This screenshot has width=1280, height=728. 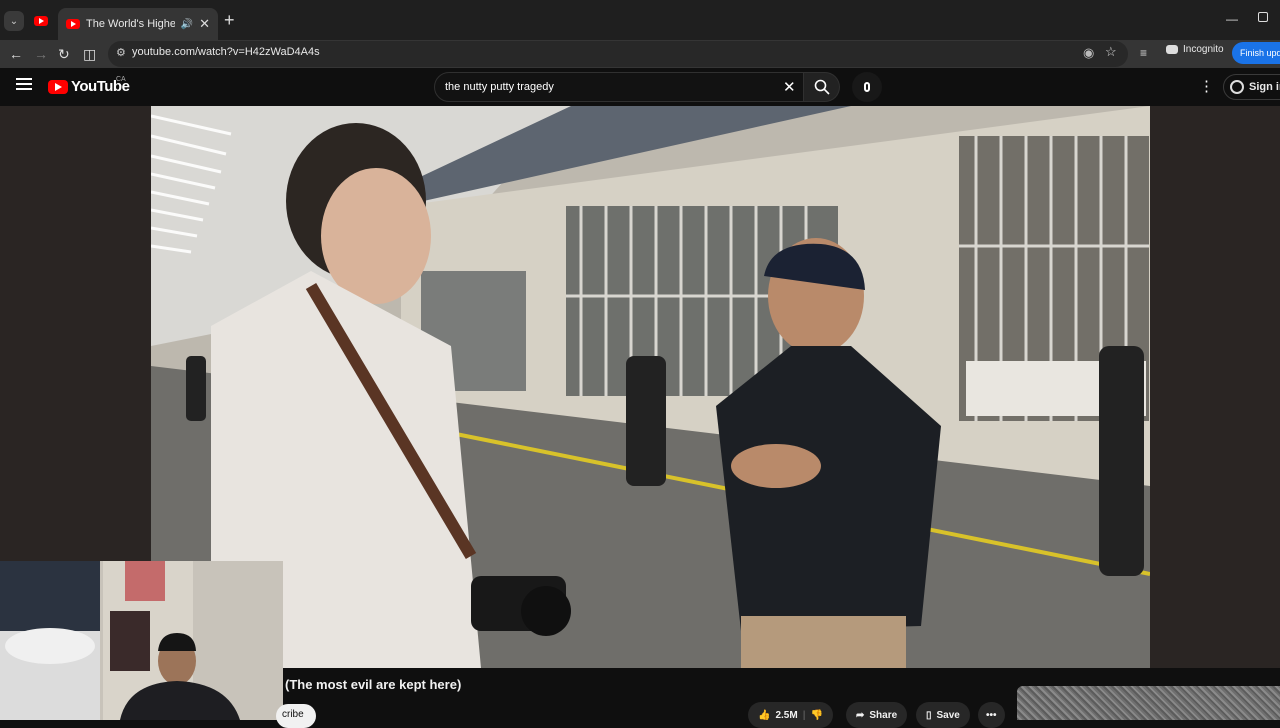 What do you see at coordinates (64, 54) in the screenshot?
I see `reload-icon: ↻` at bounding box center [64, 54].